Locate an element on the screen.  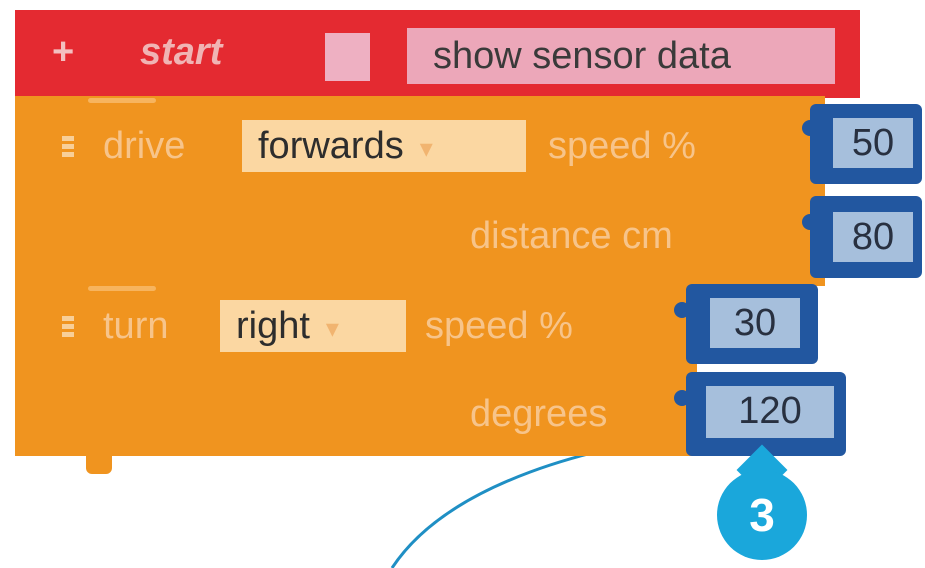
turn-direction-dropdown: right ▾ is located at coordinates (313, 326).